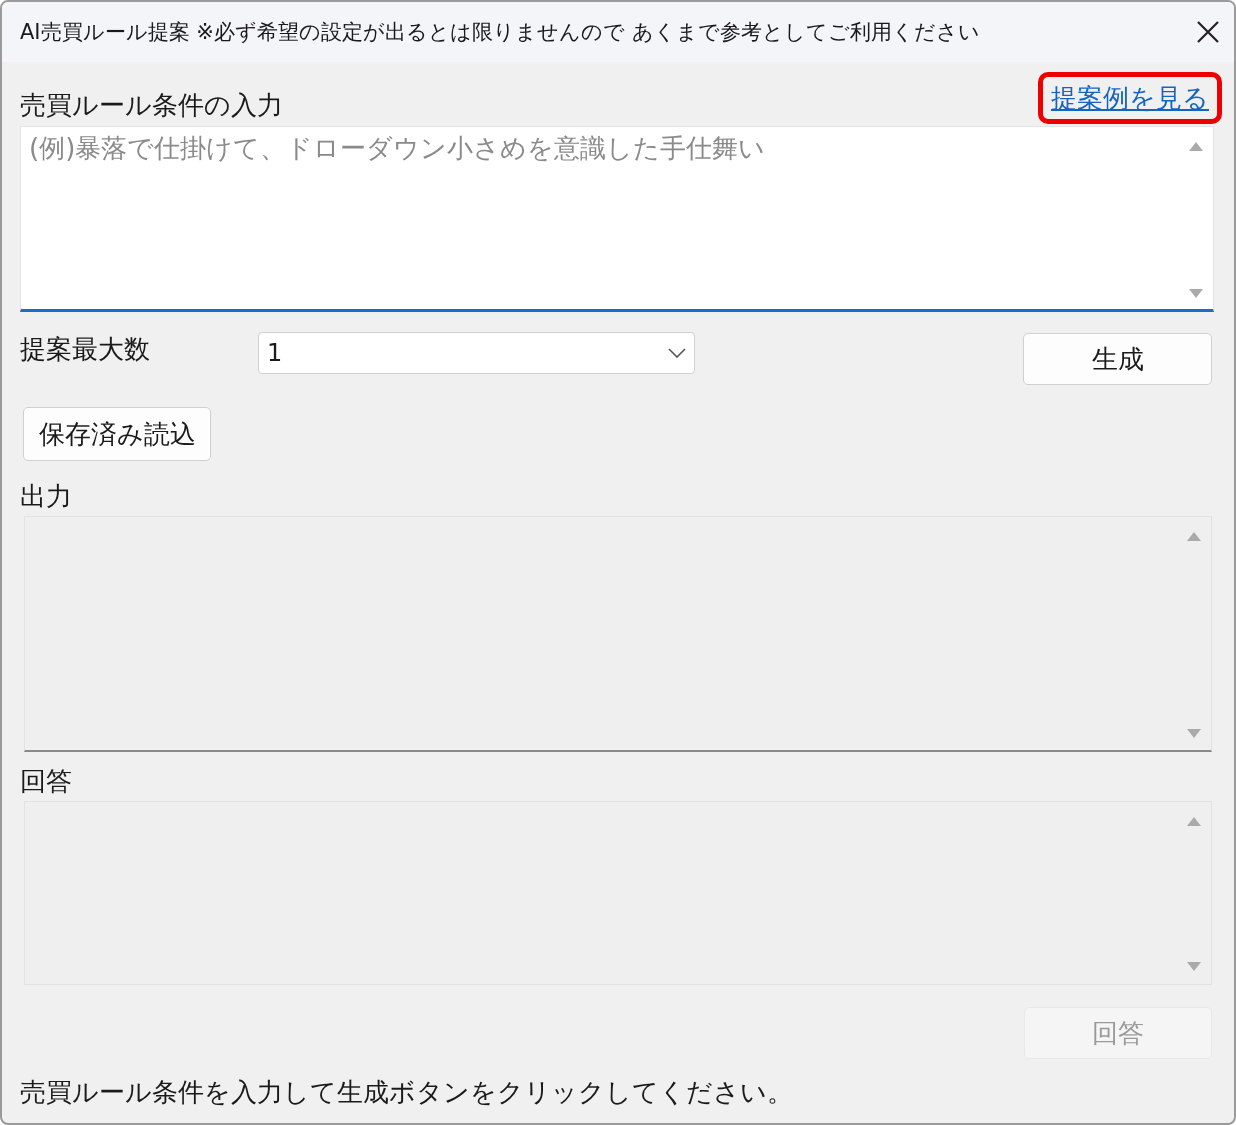  What do you see at coordinates (46, 781) in the screenshot?
I see `field-label: 回答` at bounding box center [46, 781].